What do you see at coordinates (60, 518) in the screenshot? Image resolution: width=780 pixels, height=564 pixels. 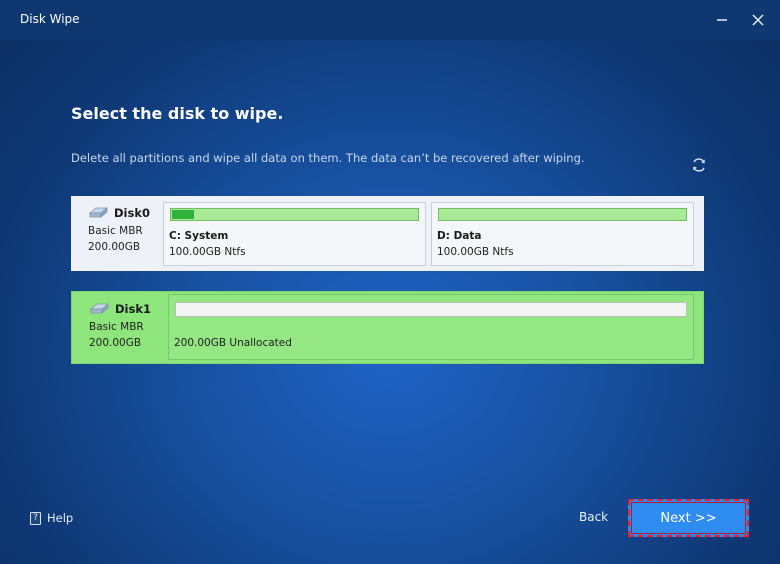 I see `help-label: Help` at bounding box center [60, 518].